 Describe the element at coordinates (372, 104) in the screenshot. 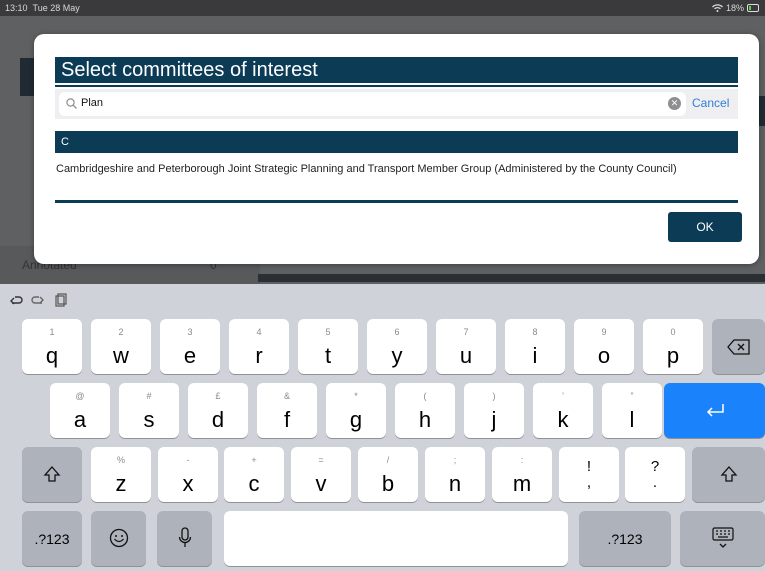

I see `search-input: Plan ✕` at that location.